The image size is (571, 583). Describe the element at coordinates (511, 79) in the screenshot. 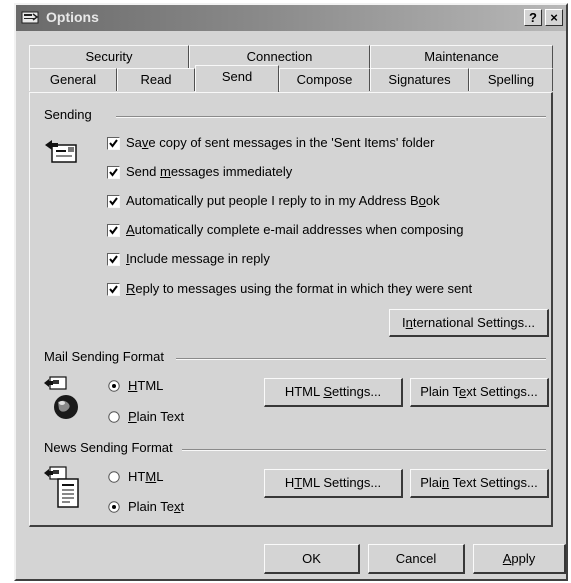

I see `tab-spelling: Spelling` at that location.